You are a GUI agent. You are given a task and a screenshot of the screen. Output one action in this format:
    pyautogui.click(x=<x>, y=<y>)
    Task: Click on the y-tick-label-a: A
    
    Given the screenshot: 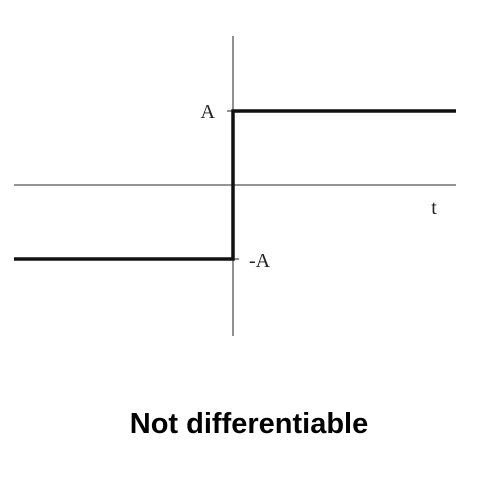 What is the action you would take?
    pyautogui.click(x=208, y=112)
    